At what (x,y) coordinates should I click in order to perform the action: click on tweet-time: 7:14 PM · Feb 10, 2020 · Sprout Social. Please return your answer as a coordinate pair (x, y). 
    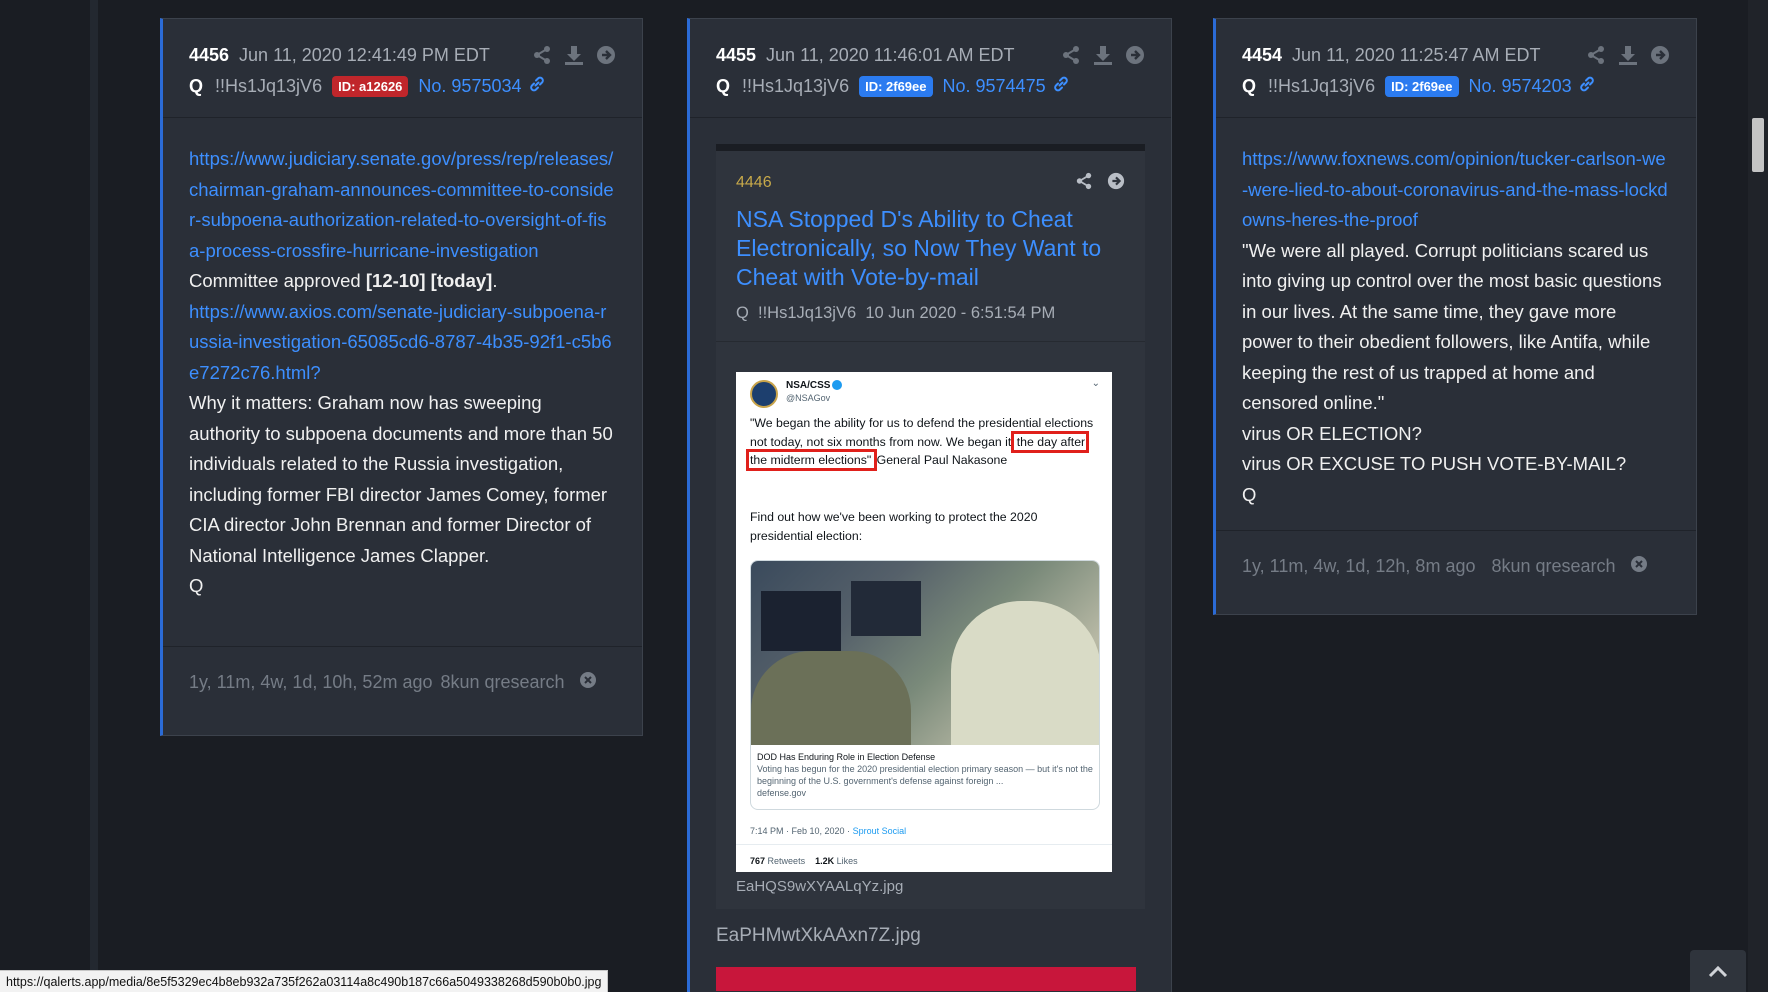
    Looking at the image, I should click on (828, 831).